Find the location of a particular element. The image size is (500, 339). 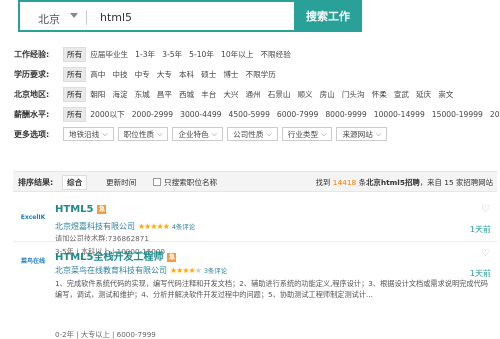

filter-label: 北京地区: is located at coordinates (32, 94).